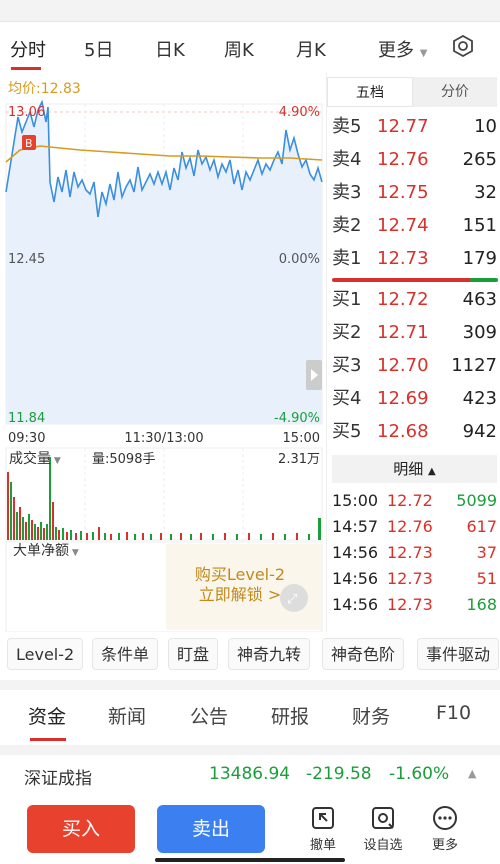 Image resolution: width=500 pixels, height=864 pixels. What do you see at coordinates (347, 258) in the screenshot?
I see `ask-label: 卖1` at bounding box center [347, 258].